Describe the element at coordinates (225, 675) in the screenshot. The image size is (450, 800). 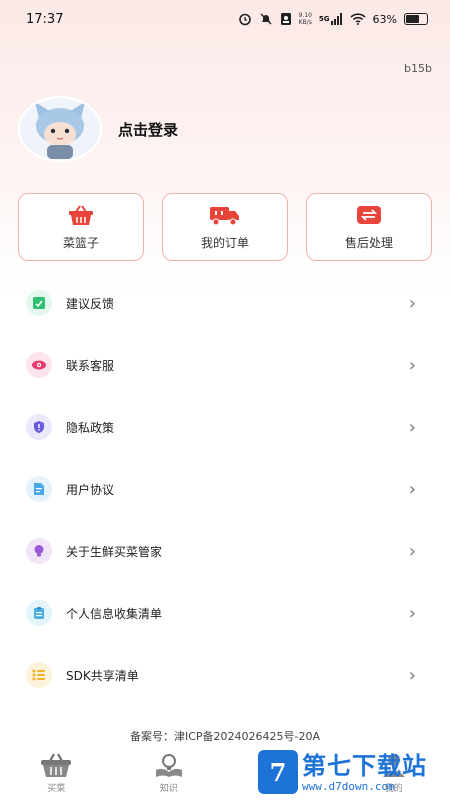
I see `menu-item-sdk-sharing-list: SDK共享清单 ›` at that location.